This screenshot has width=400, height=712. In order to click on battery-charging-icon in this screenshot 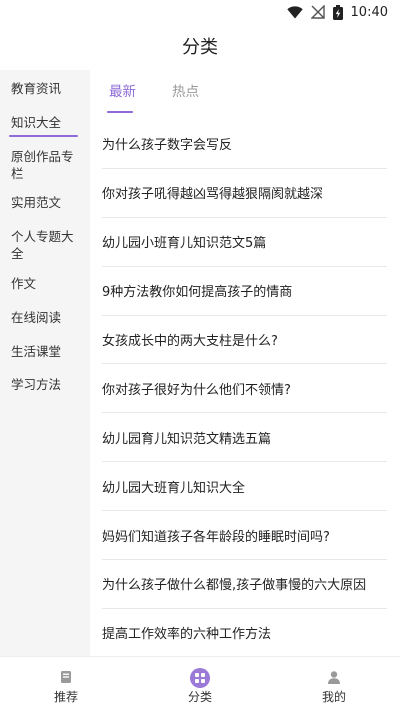, I will do `click(337, 12)`.